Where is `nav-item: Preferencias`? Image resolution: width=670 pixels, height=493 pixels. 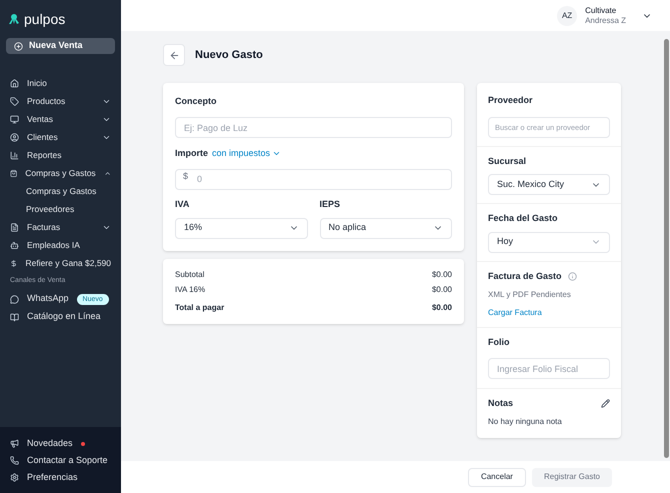
nav-item: Preferencias is located at coordinates (60, 477).